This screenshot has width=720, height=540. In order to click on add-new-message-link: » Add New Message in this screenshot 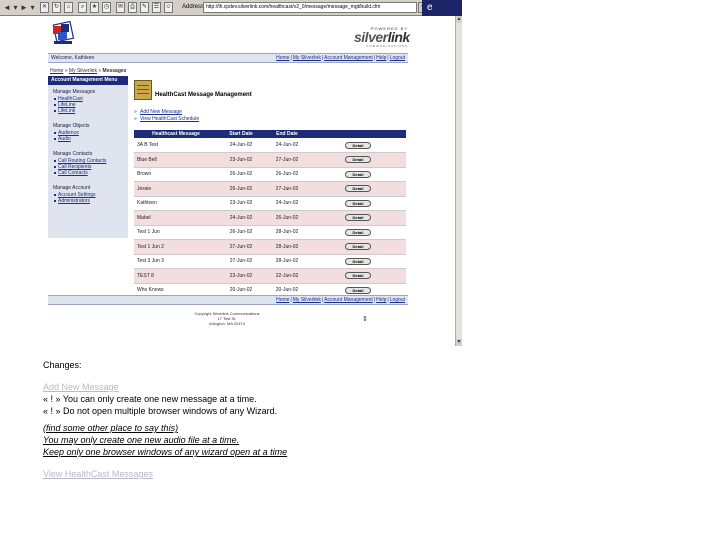, I will do `click(166, 112)`.